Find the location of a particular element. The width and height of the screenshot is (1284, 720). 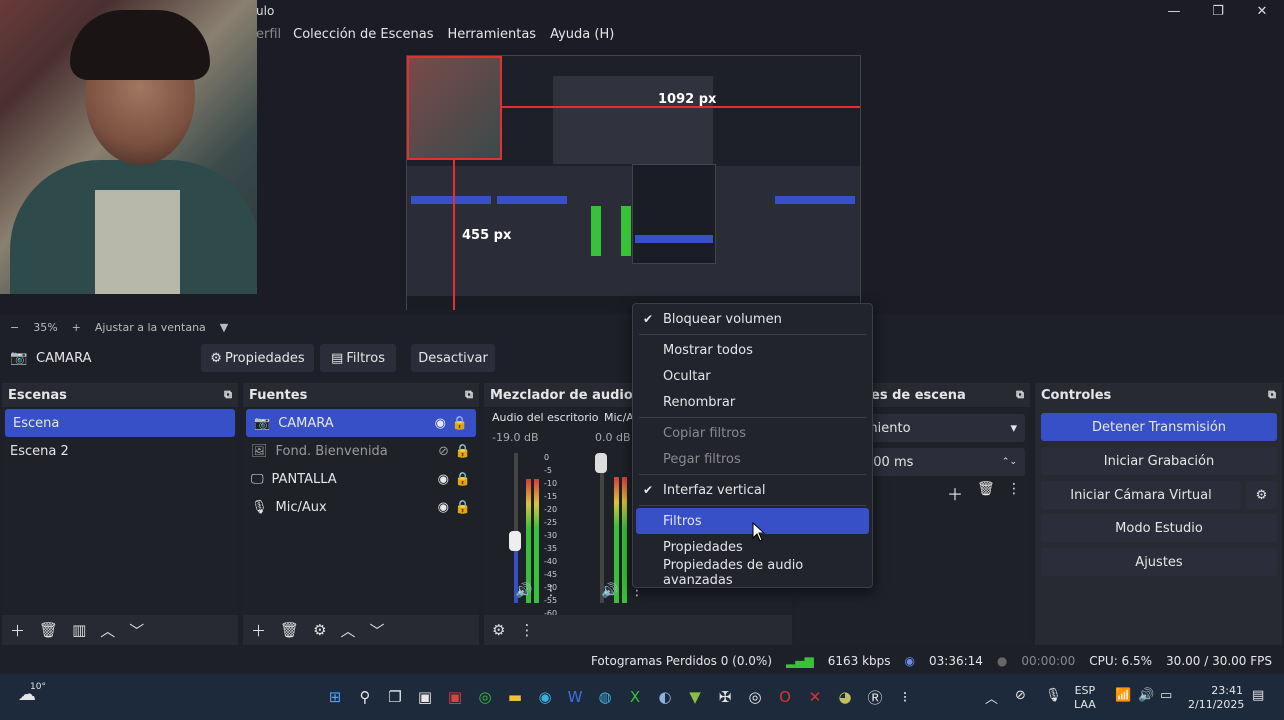

weather-widget: ☁ 10° is located at coordinates (40, 696).